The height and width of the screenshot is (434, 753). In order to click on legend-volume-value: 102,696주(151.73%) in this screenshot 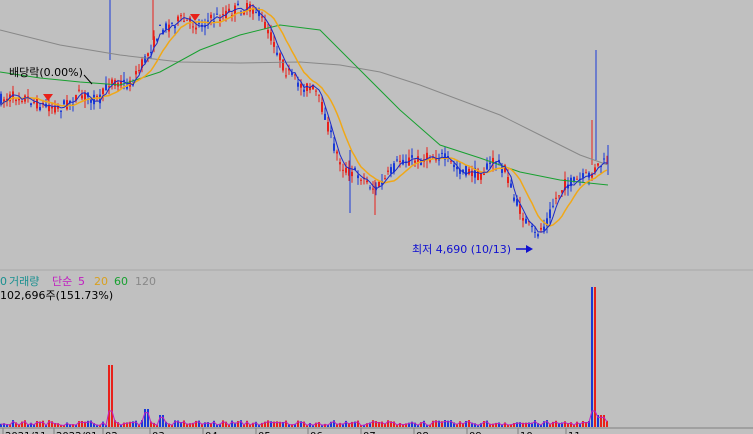, I will do `click(56, 295)`.